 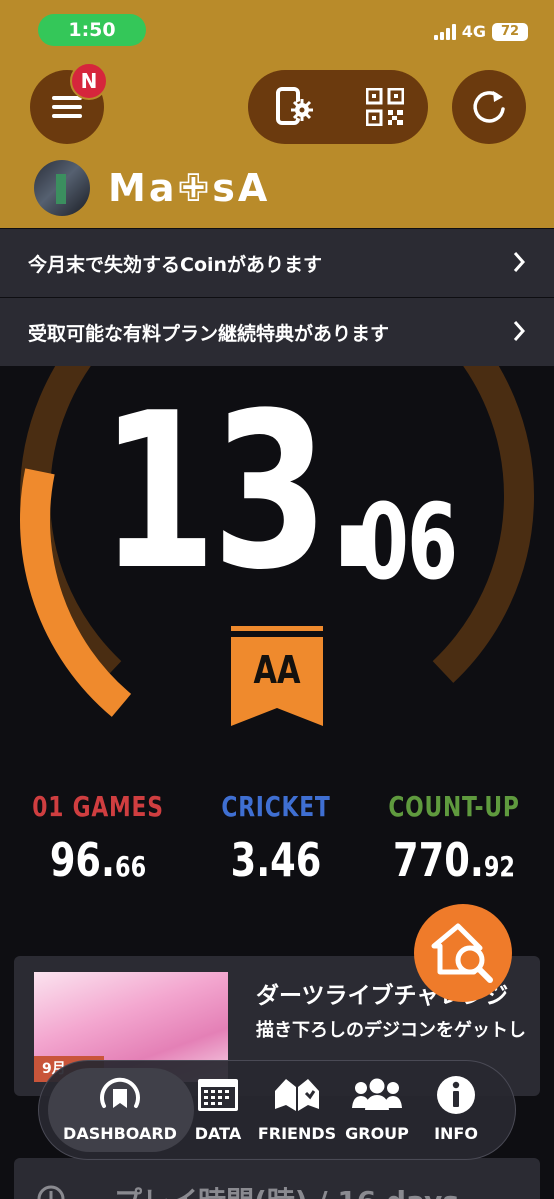 I want to click on avatar, so click(x=62, y=188).